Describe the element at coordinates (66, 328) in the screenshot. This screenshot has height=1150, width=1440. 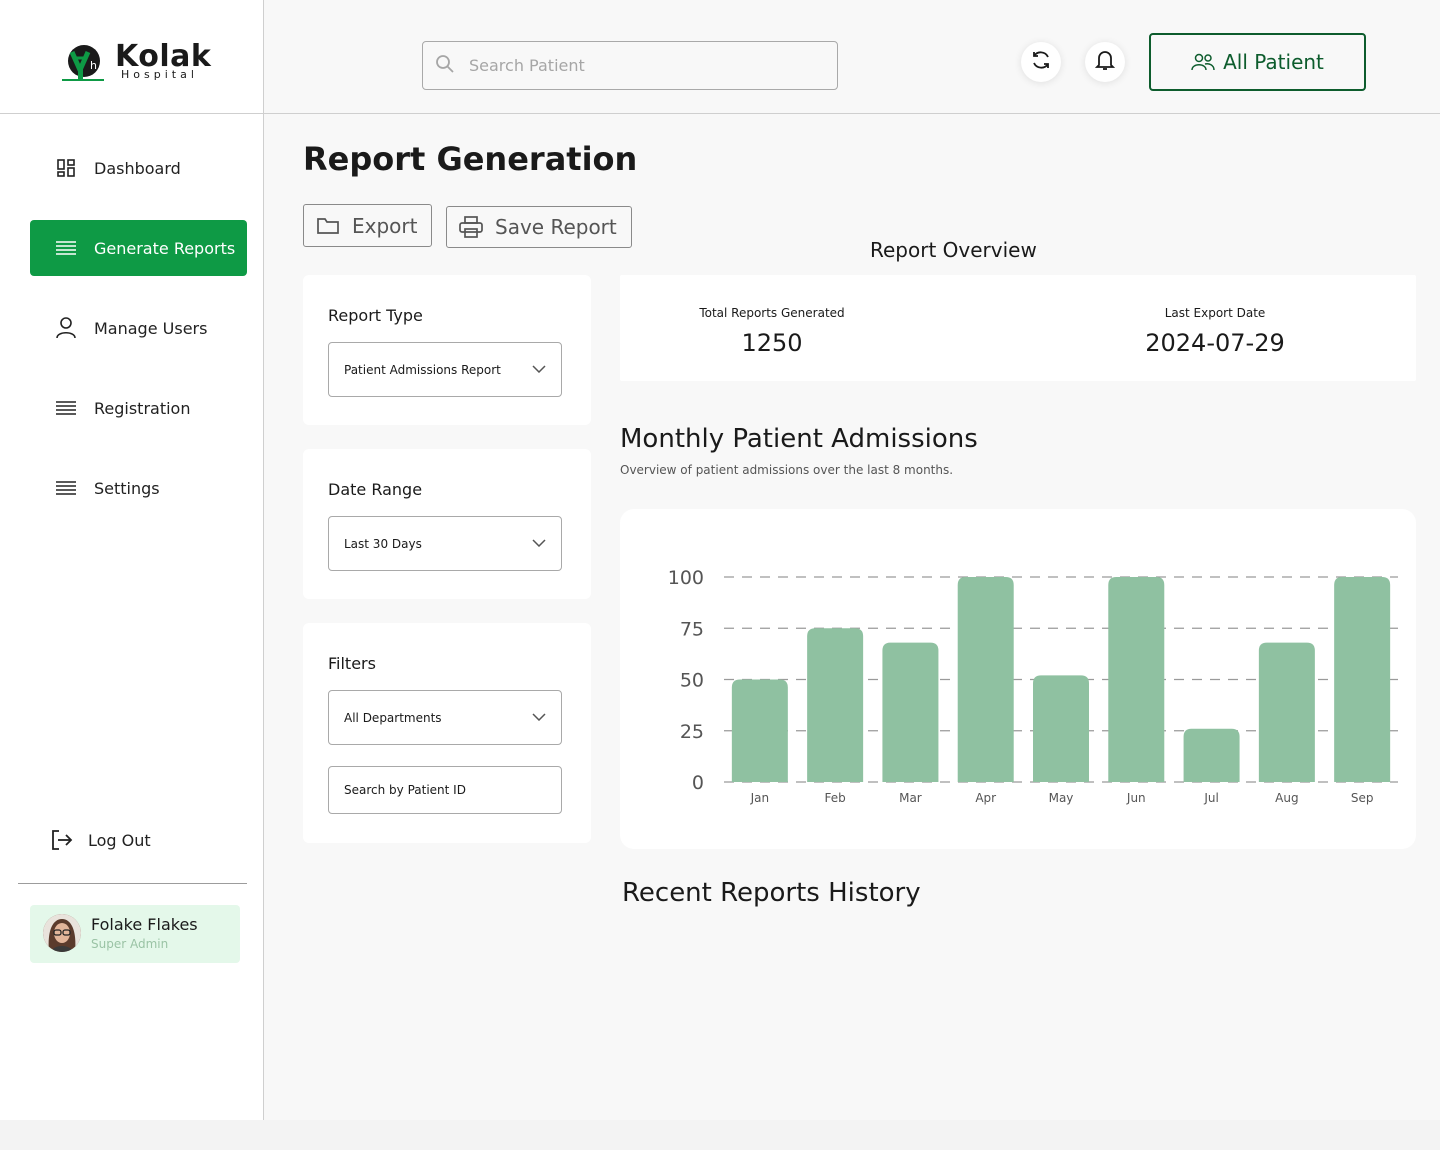
I see `user-icon` at that location.